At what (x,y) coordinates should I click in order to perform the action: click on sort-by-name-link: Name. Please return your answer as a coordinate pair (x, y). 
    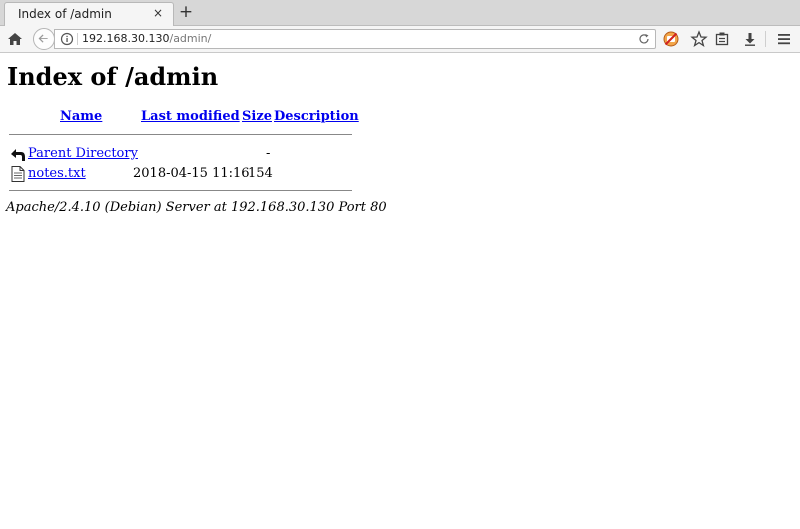
    Looking at the image, I should click on (81, 116).